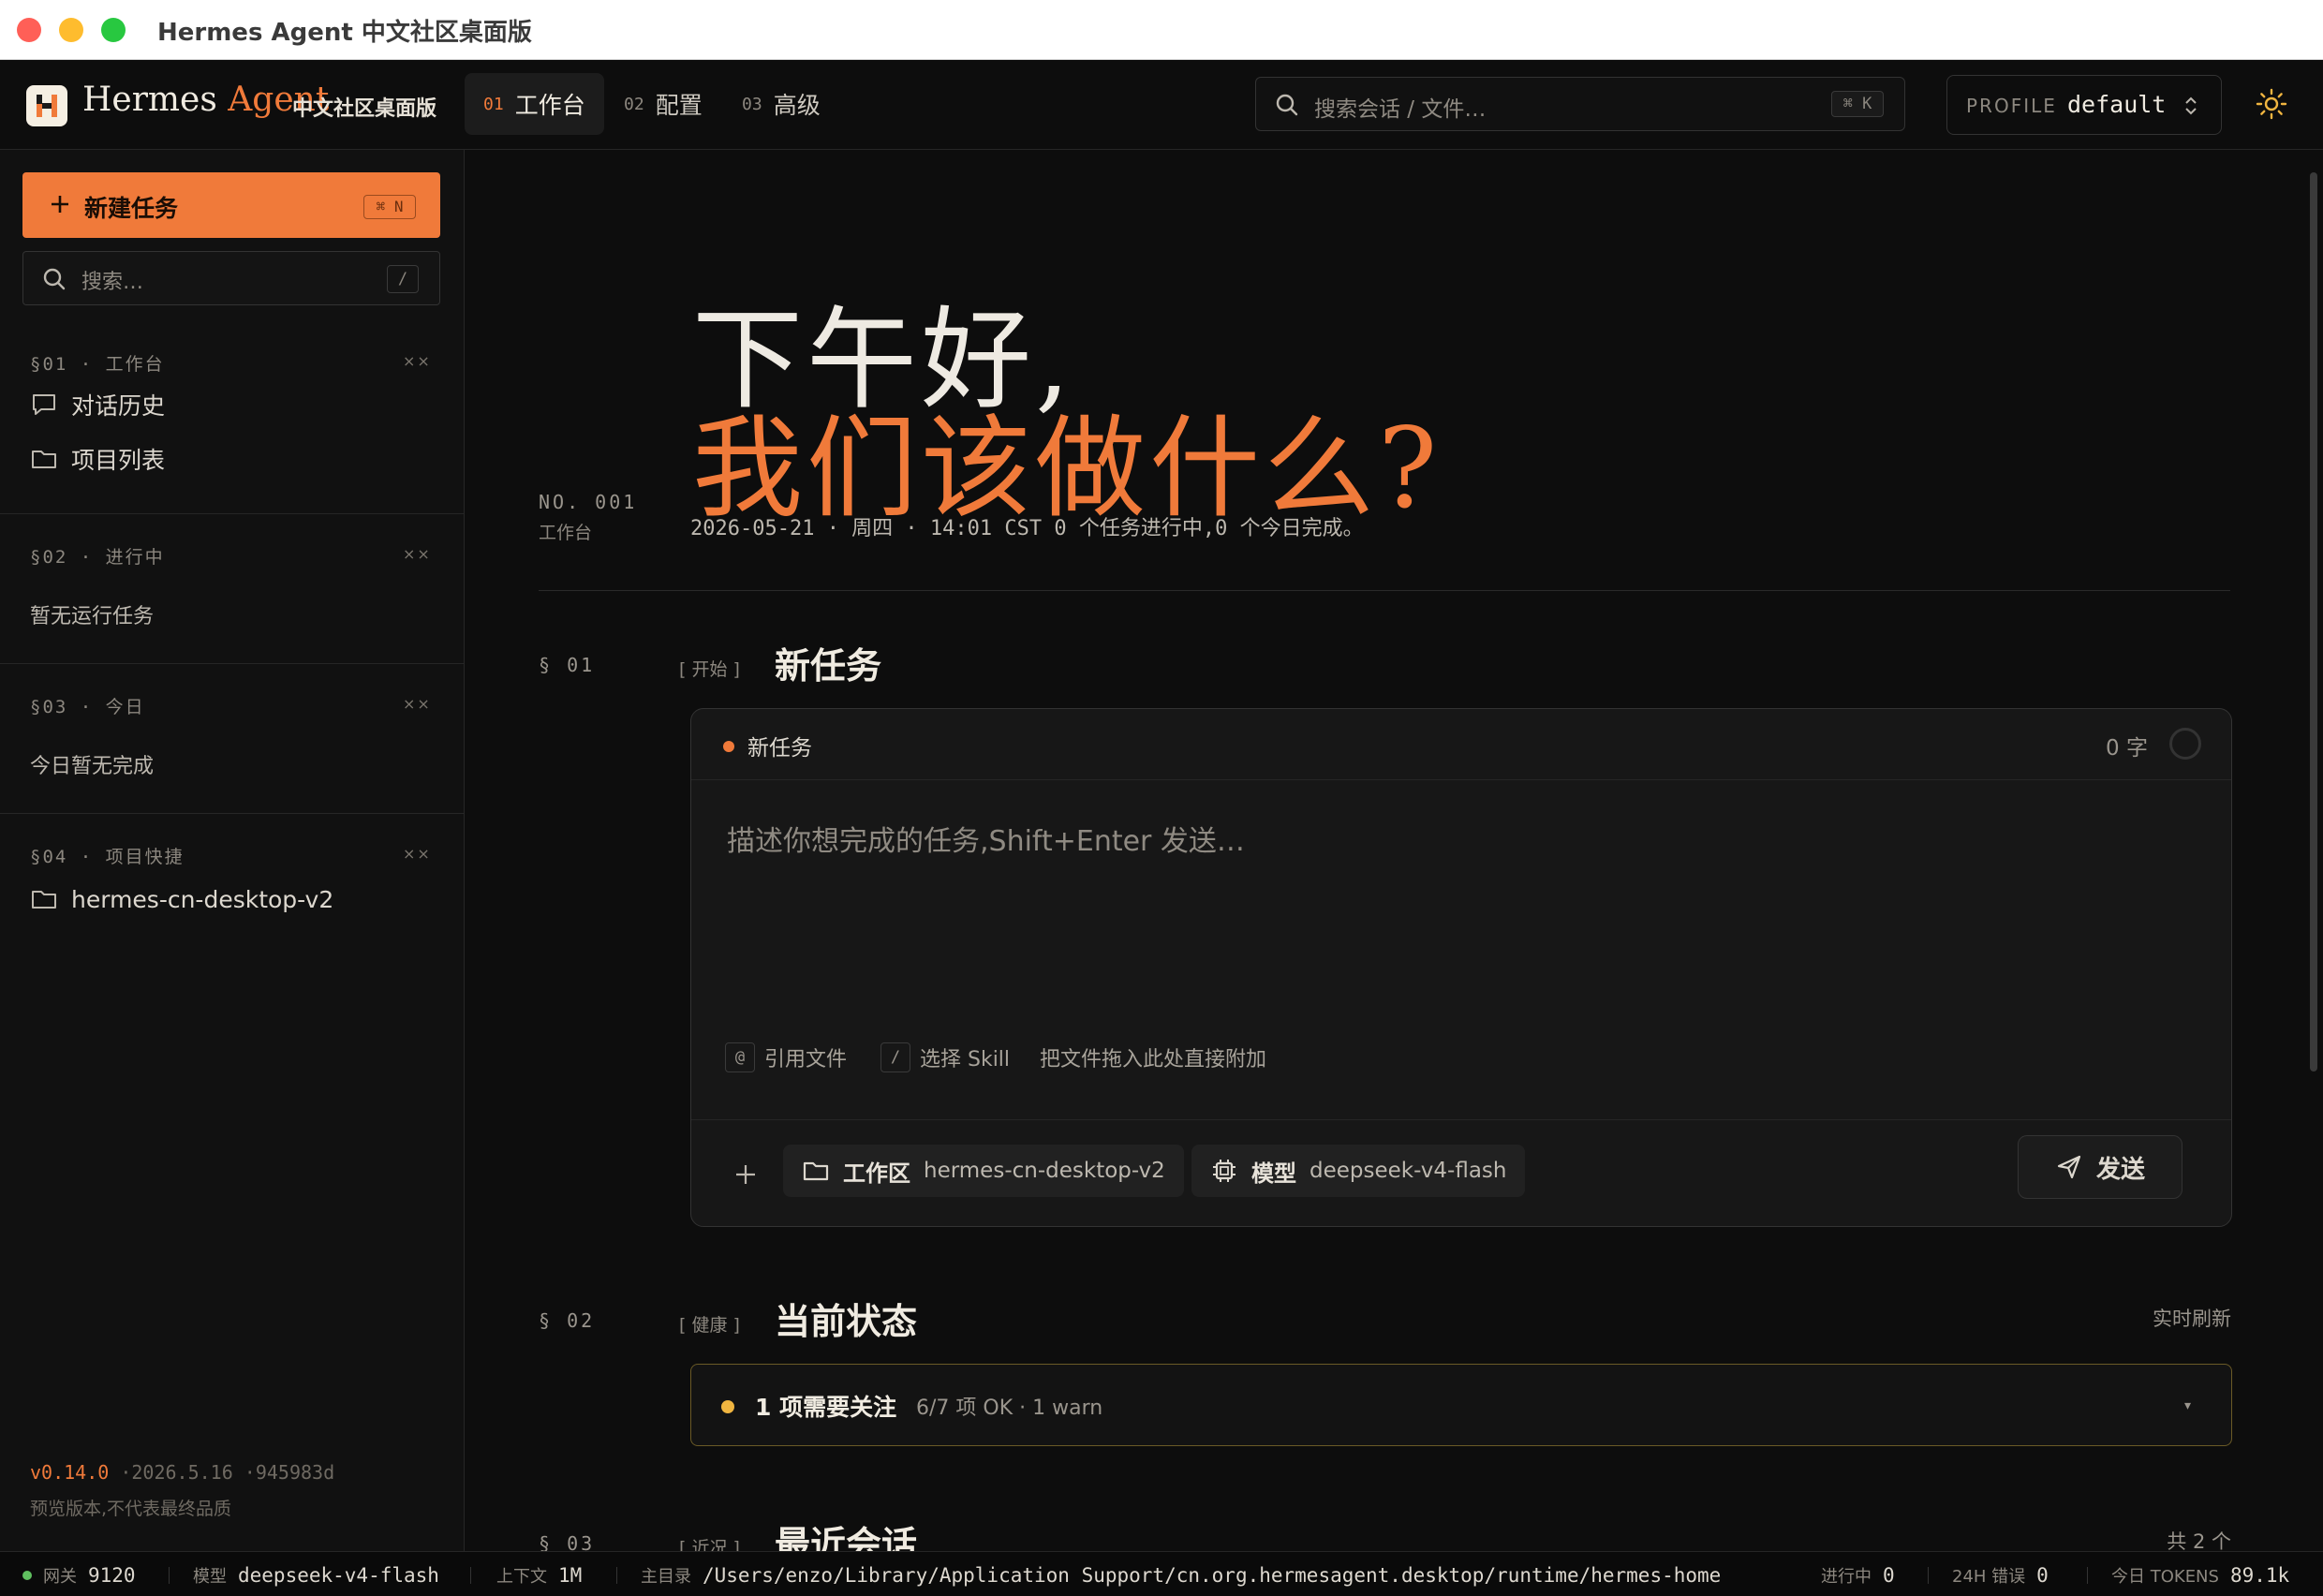  Describe the element at coordinates (1461, 1405) in the screenshot. I see `health-status-panel: 1 项需要关注 6/7 项 OK · 1 warn ▾` at that location.